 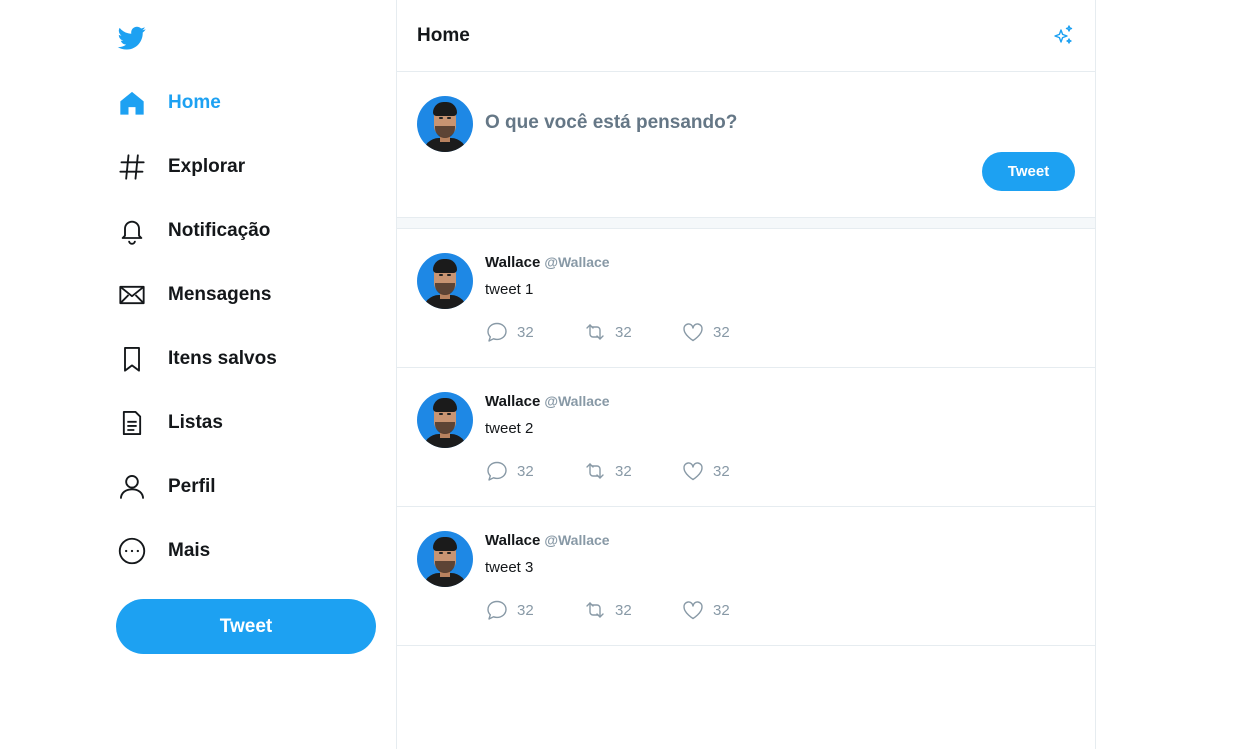 What do you see at coordinates (509, 428) in the screenshot?
I see `tweet-text: tweet 2` at bounding box center [509, 428].